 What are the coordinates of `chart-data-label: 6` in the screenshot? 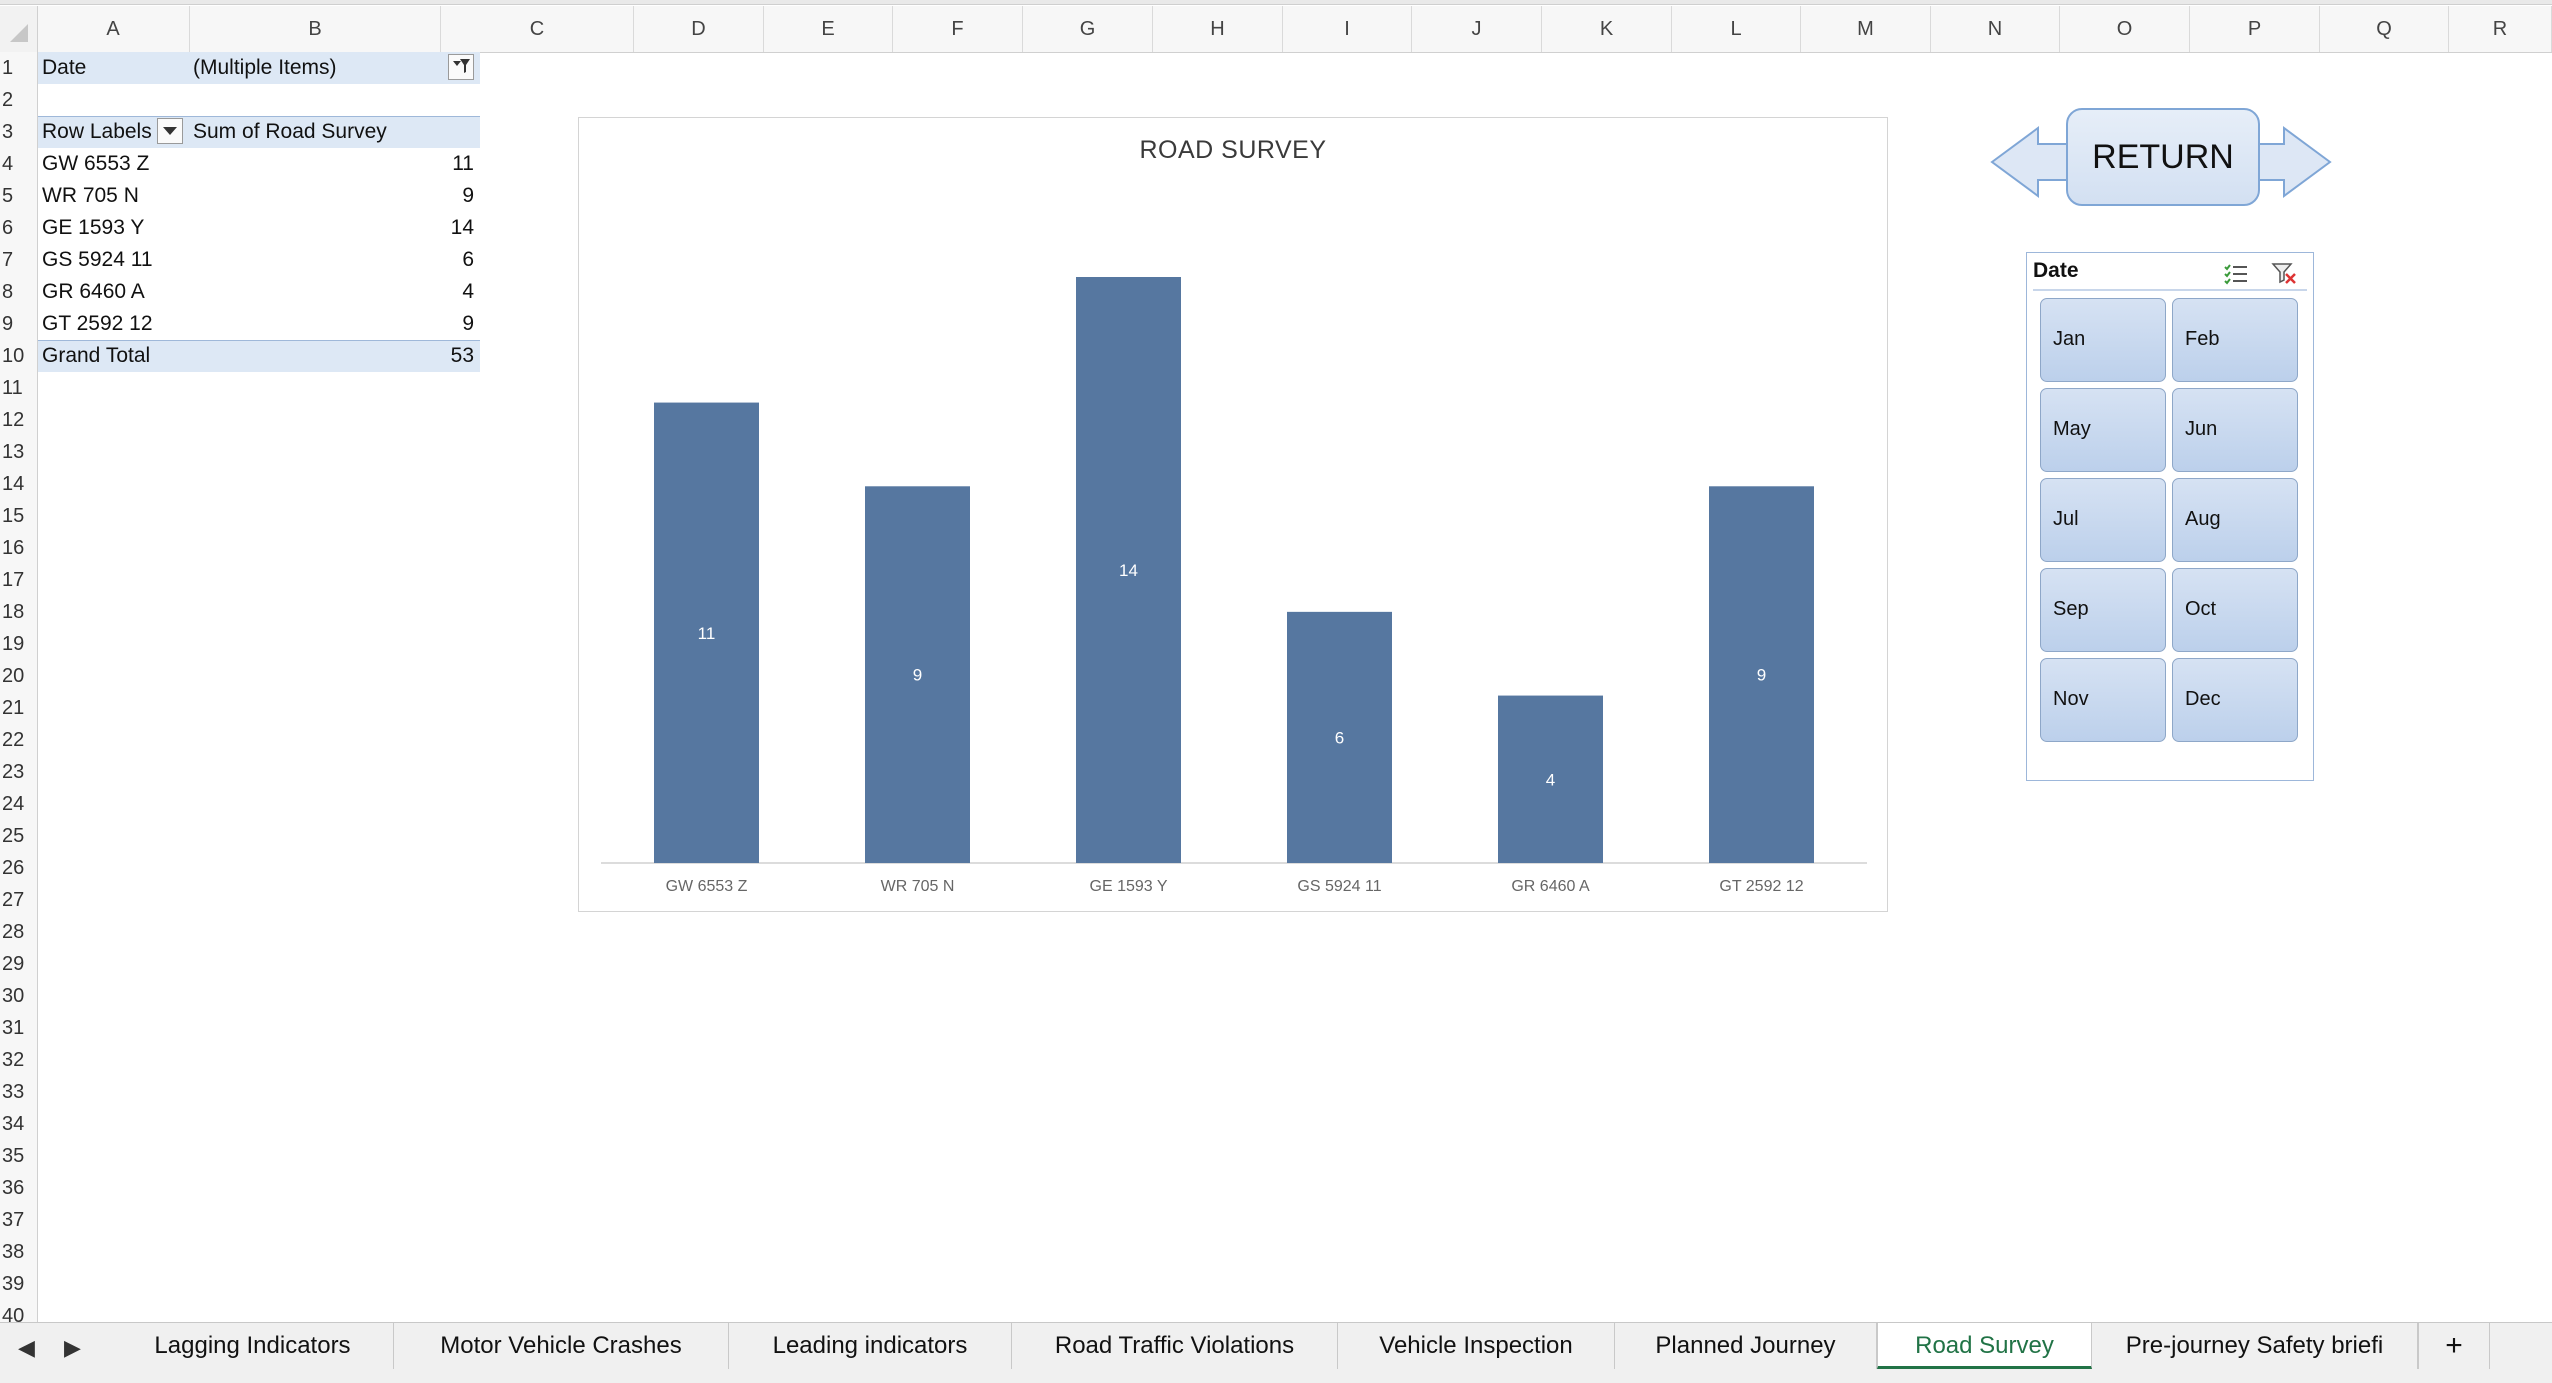 It's located at (1339, 737).